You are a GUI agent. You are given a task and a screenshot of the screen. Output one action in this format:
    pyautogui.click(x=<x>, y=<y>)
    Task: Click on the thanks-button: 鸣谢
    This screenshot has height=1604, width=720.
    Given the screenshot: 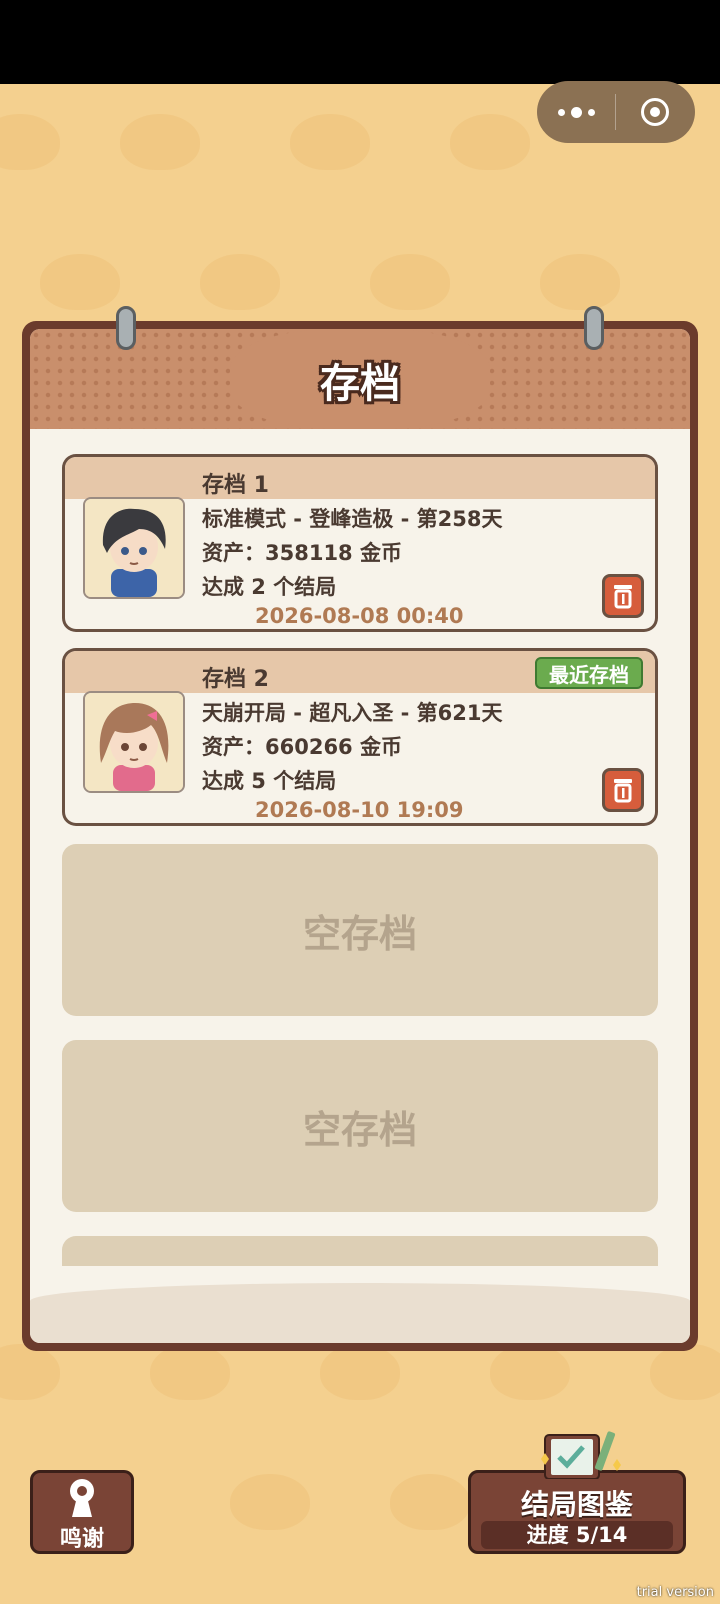 What is the action you would take?
    pyautogui.click(x=82, y=1512)
    